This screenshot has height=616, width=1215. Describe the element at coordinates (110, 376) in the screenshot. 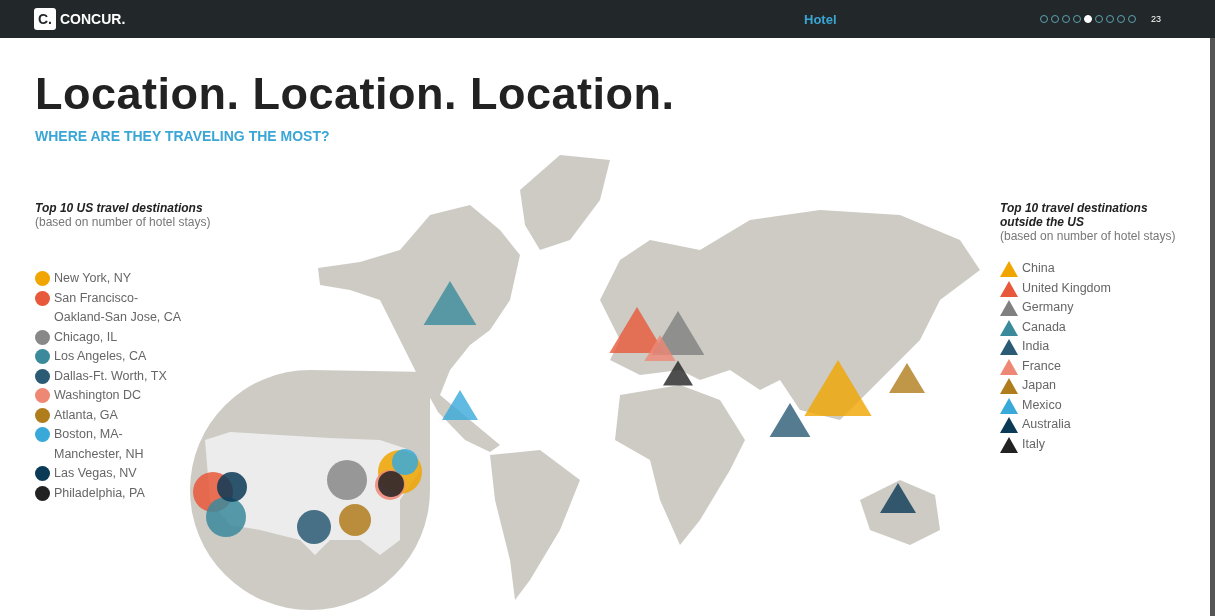

I see `legend-label: Dallas-Ft. Worth, TX` at that location.